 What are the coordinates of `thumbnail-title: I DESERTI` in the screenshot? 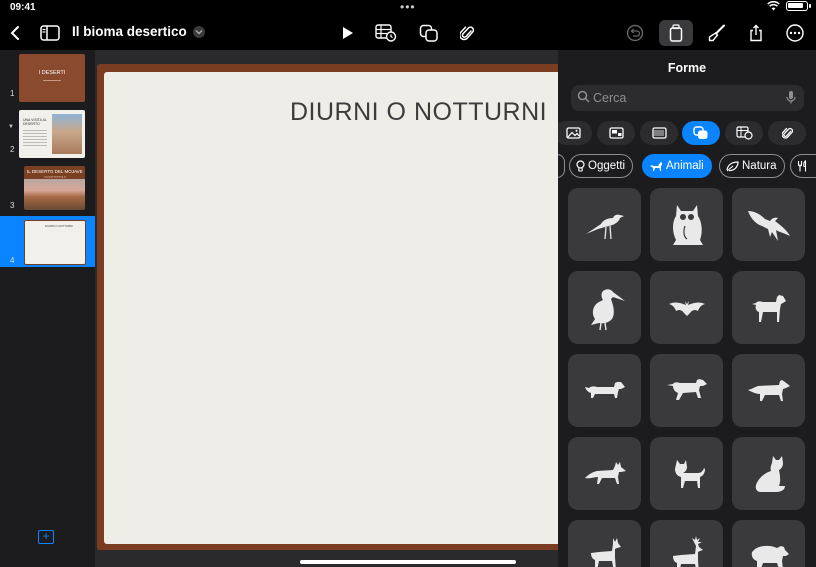 It's located at (52, 73).